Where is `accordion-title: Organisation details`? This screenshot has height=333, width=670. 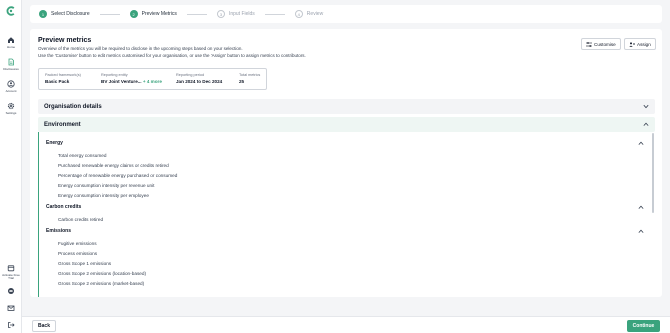
accordion-title: Organisation details is located at coordinates (73, 106).